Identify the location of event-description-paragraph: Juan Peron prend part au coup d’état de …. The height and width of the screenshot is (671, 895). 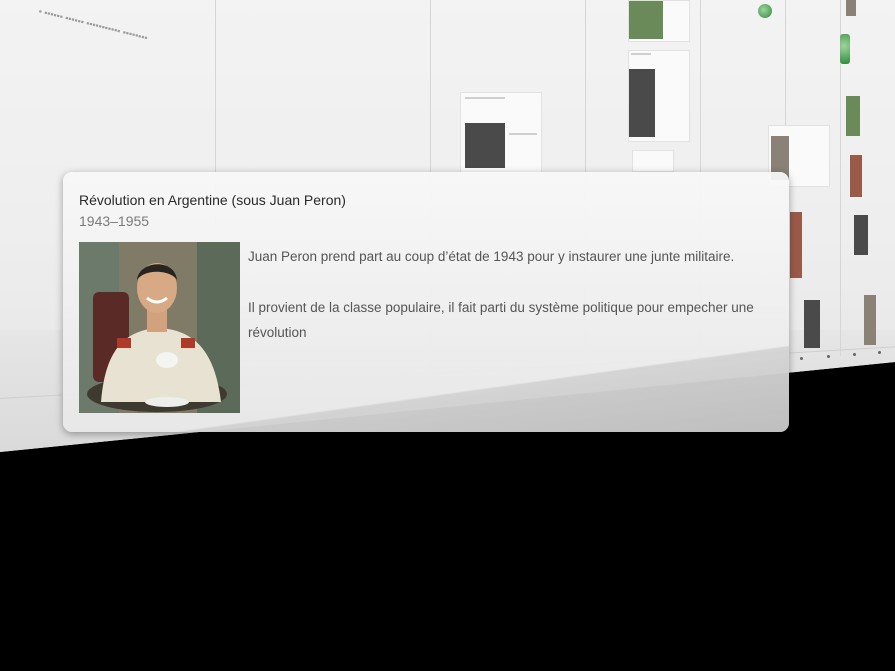
(491, 256).